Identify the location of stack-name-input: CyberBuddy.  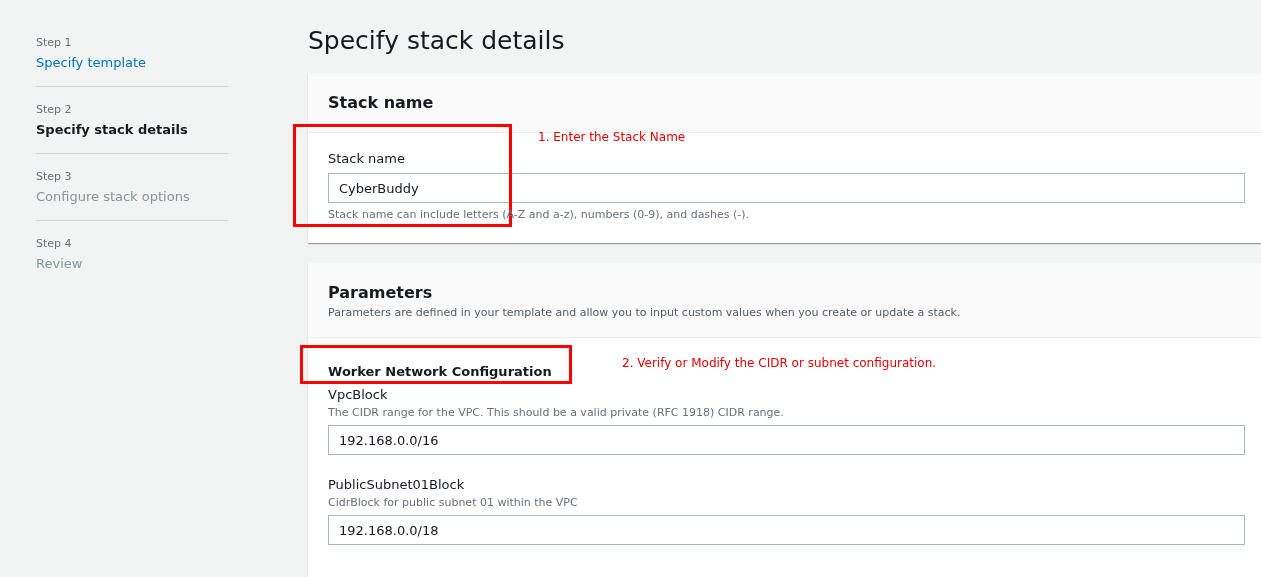
(786, 188).